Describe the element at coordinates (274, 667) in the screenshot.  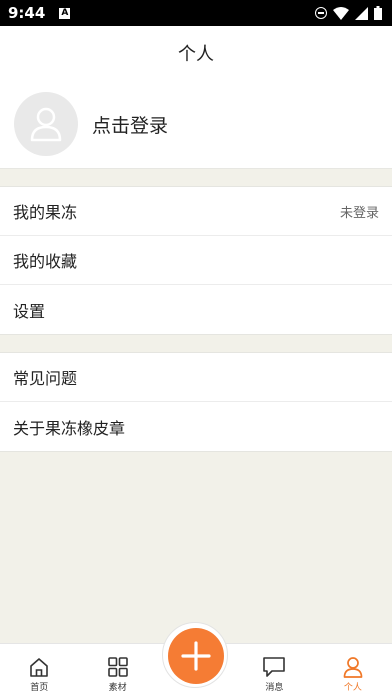
I see `message-icon` at that location.